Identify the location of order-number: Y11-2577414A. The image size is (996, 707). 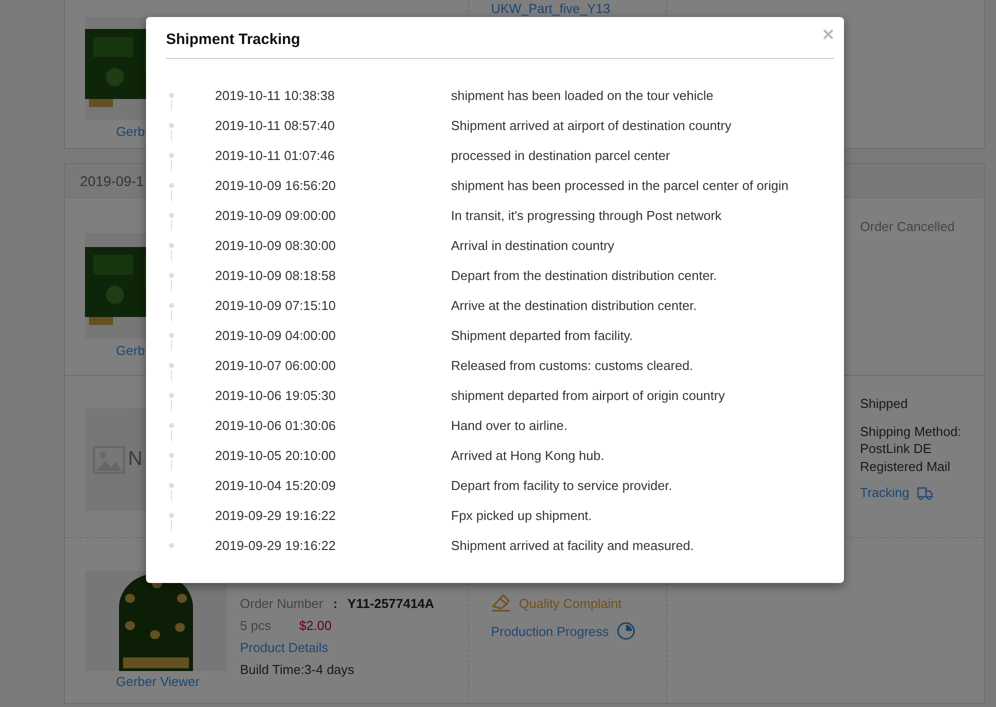
(390, 604).